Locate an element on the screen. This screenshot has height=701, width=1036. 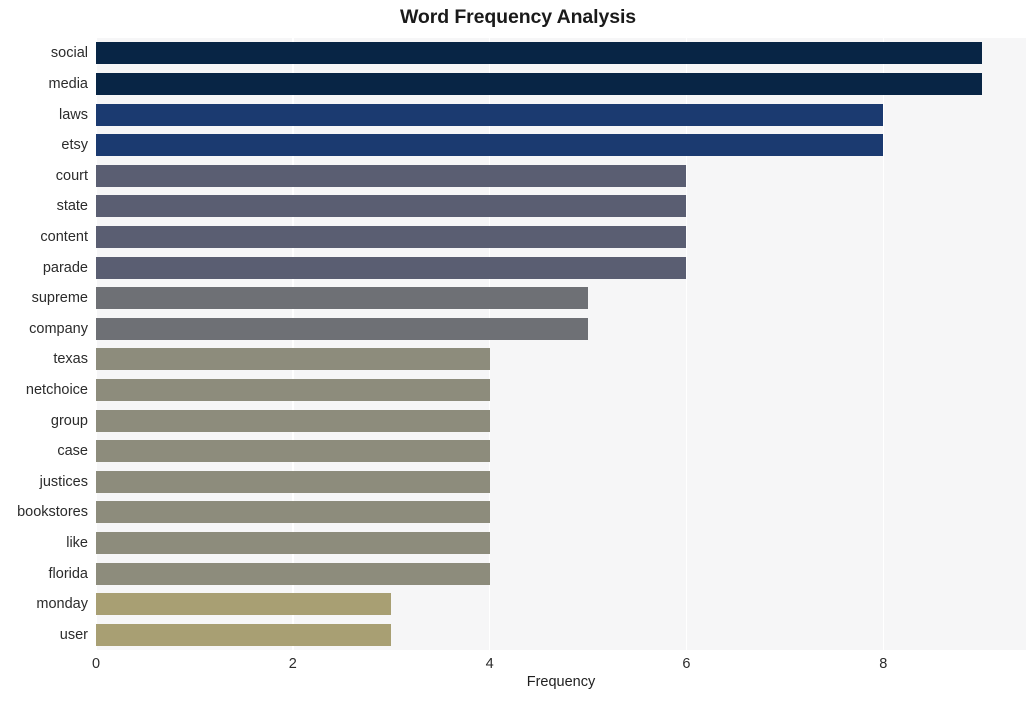
bar-user is located at coordinates (244, 634).